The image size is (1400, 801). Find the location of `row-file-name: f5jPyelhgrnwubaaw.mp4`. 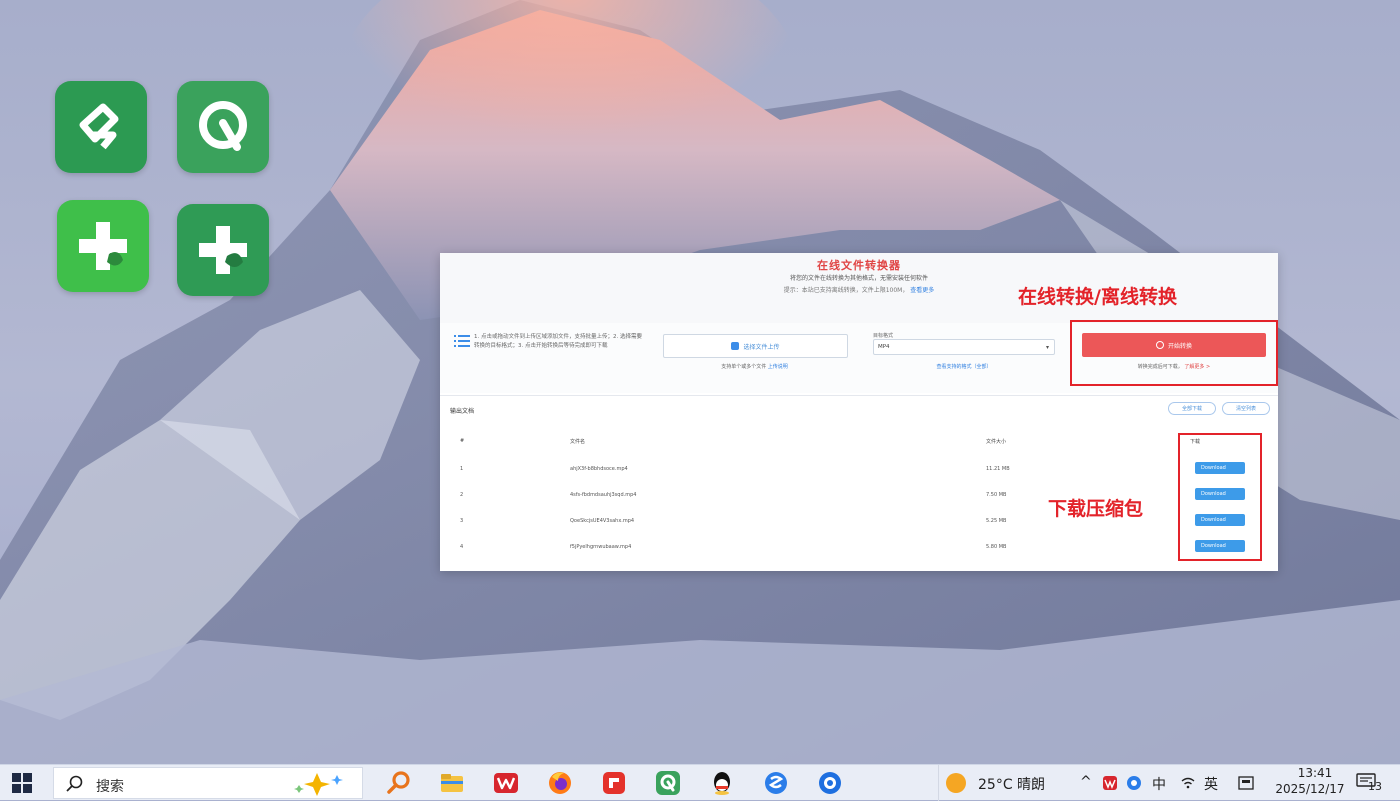

row-file-name: f5jPyelhgrnwubaaw.mp4 is located at coordinates (601, 547).